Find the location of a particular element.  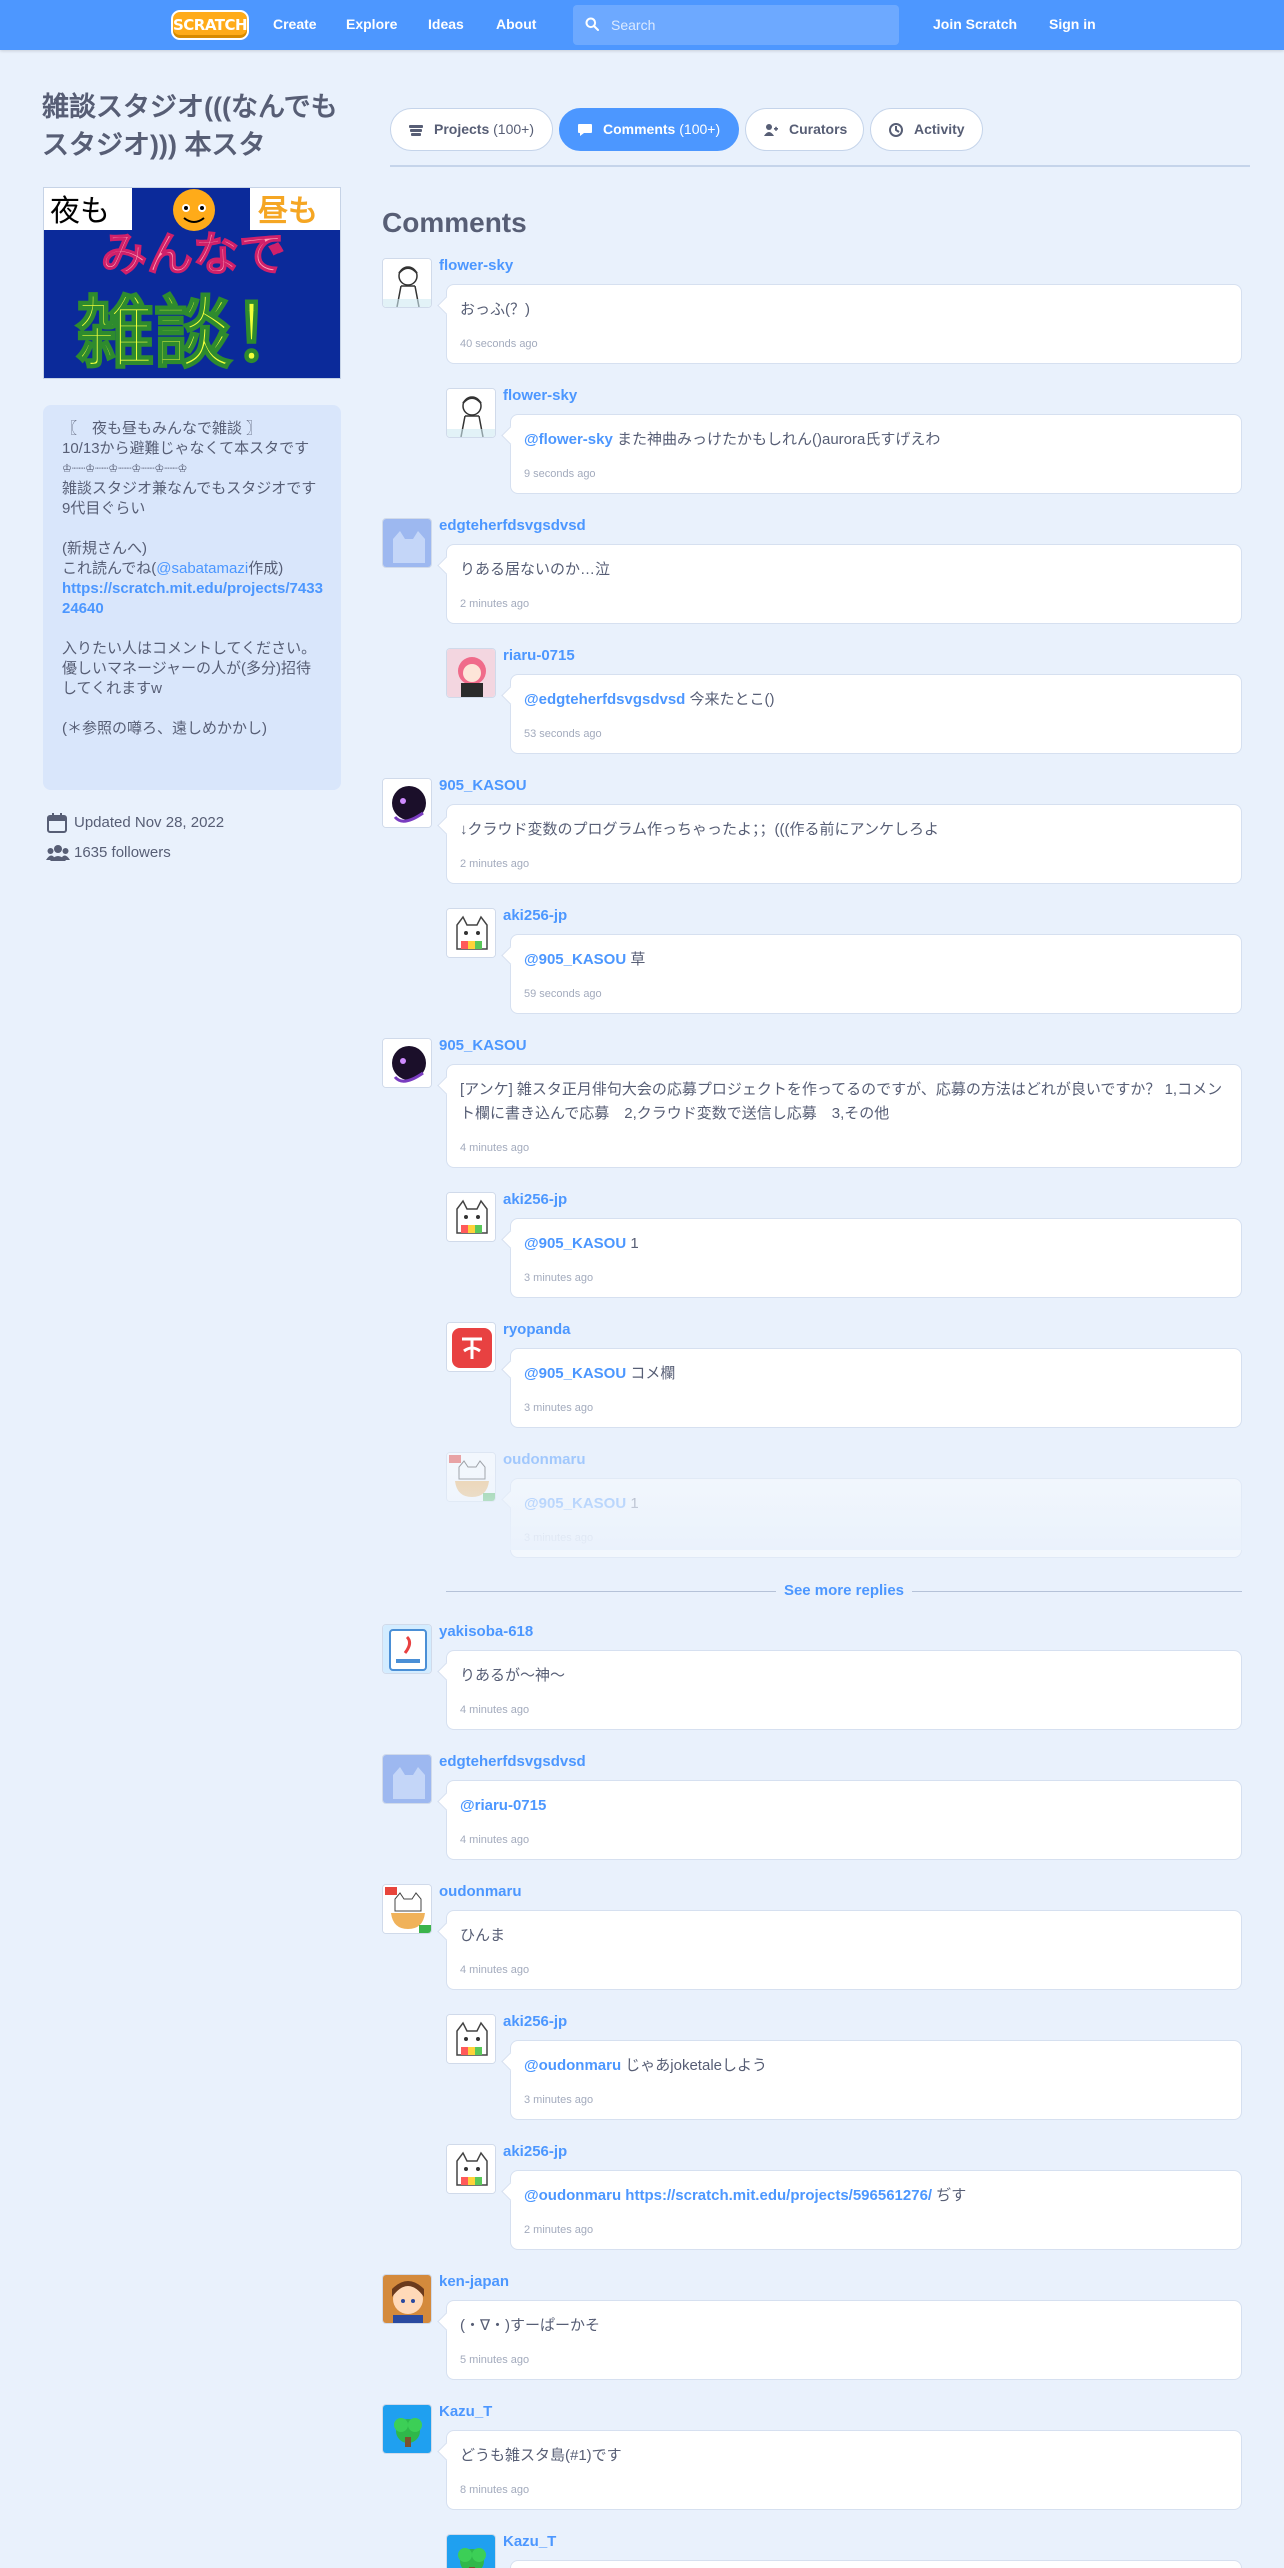

comment-timestamp: 9 seconds ago is located at coordinates (560, 474).